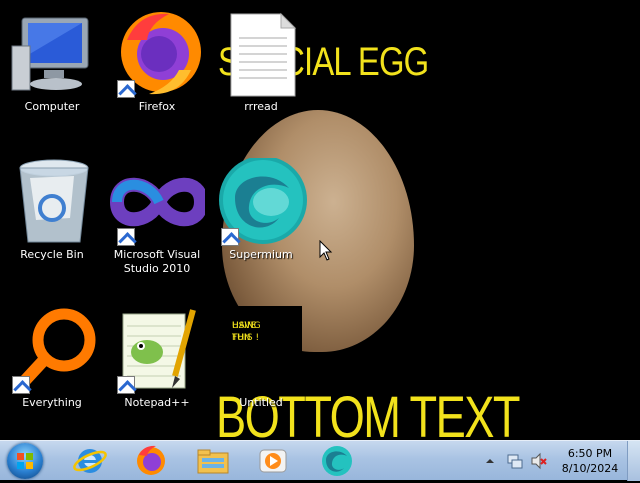 This screenshot has height=483, width=640. I want to click on clock: 6:50 PM 8/10/2024, so click(590, 461).